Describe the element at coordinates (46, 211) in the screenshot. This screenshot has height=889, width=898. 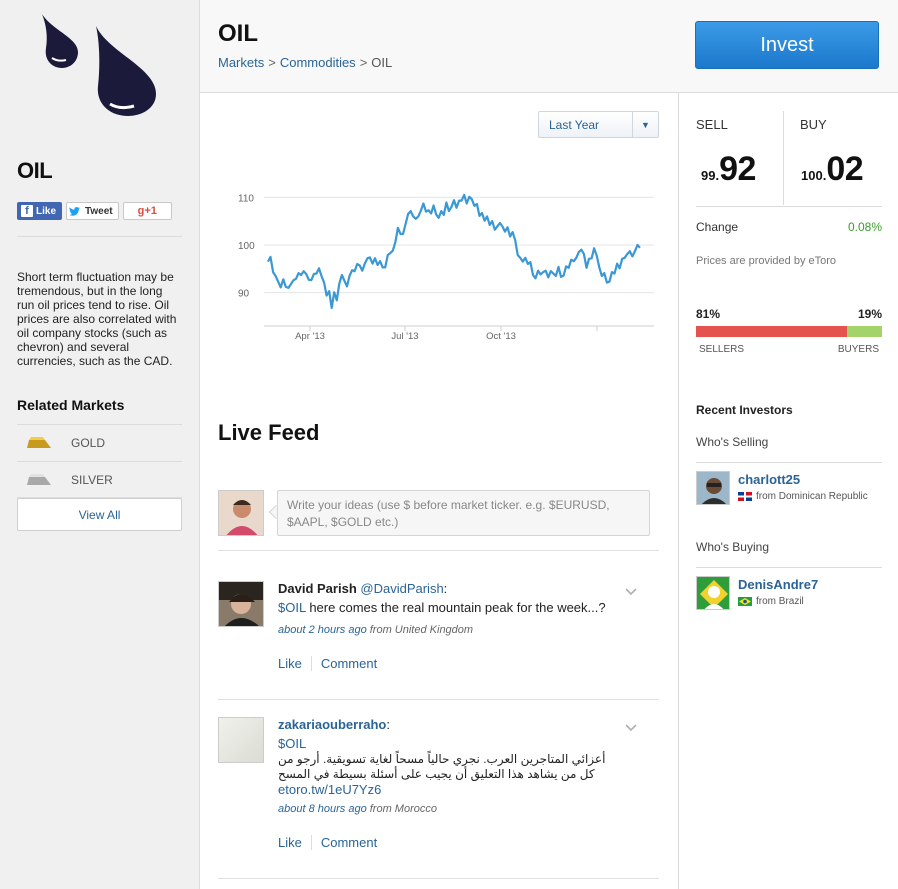
I see `facebook-like-label: Like` at that location.